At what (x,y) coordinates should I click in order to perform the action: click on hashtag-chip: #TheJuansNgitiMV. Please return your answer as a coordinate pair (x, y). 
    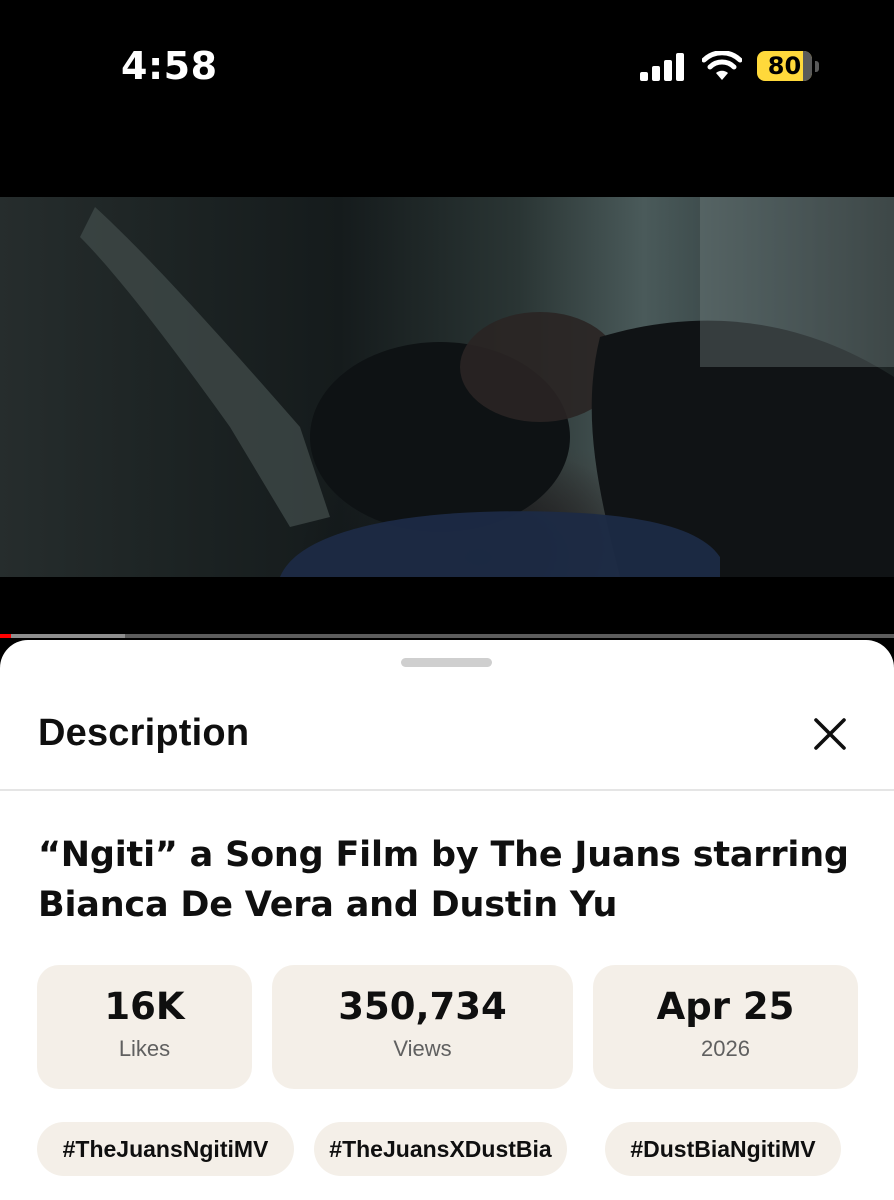
    Looking at the image, I should click on (165, 1149).